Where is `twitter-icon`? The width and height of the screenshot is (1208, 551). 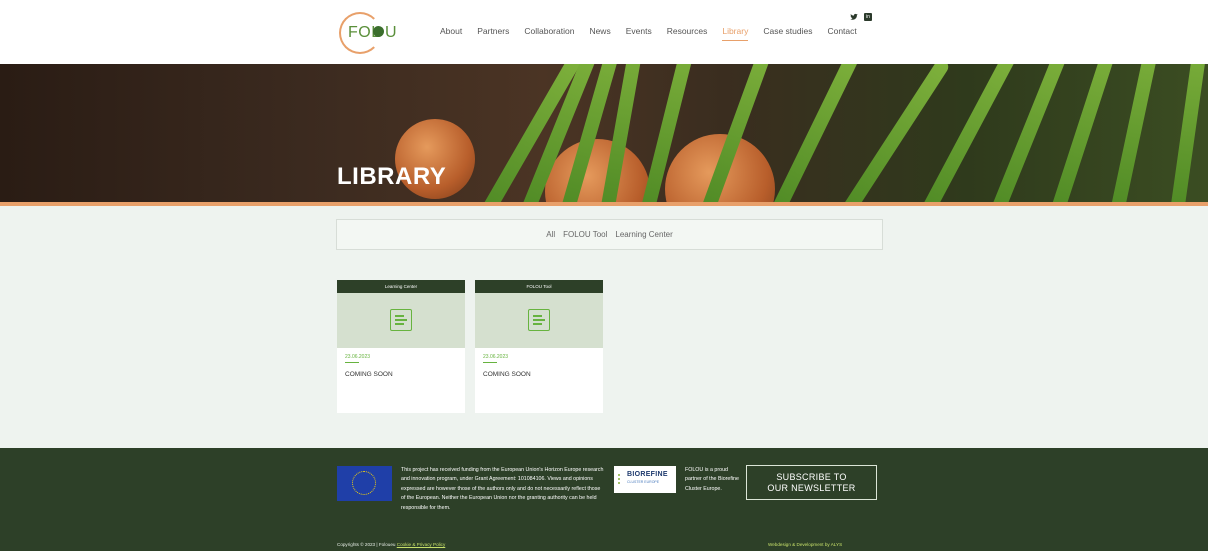 twitter-icon is located at coordinates (854, 17).